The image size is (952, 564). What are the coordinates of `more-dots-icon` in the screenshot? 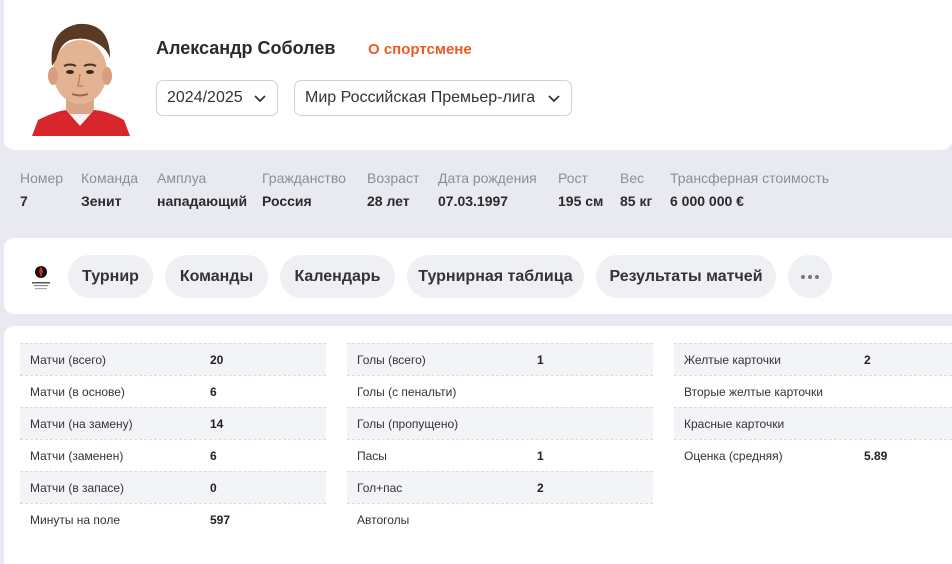 It's located at (810, 276).